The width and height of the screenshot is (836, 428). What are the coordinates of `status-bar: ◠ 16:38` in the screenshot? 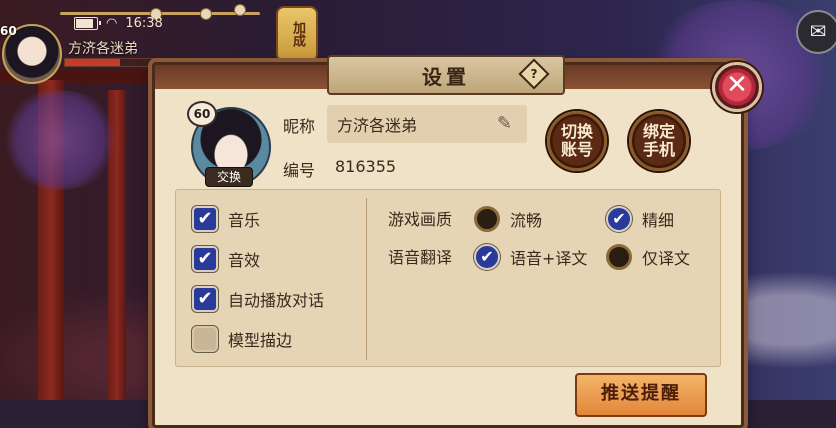 It's located at (118, 23).